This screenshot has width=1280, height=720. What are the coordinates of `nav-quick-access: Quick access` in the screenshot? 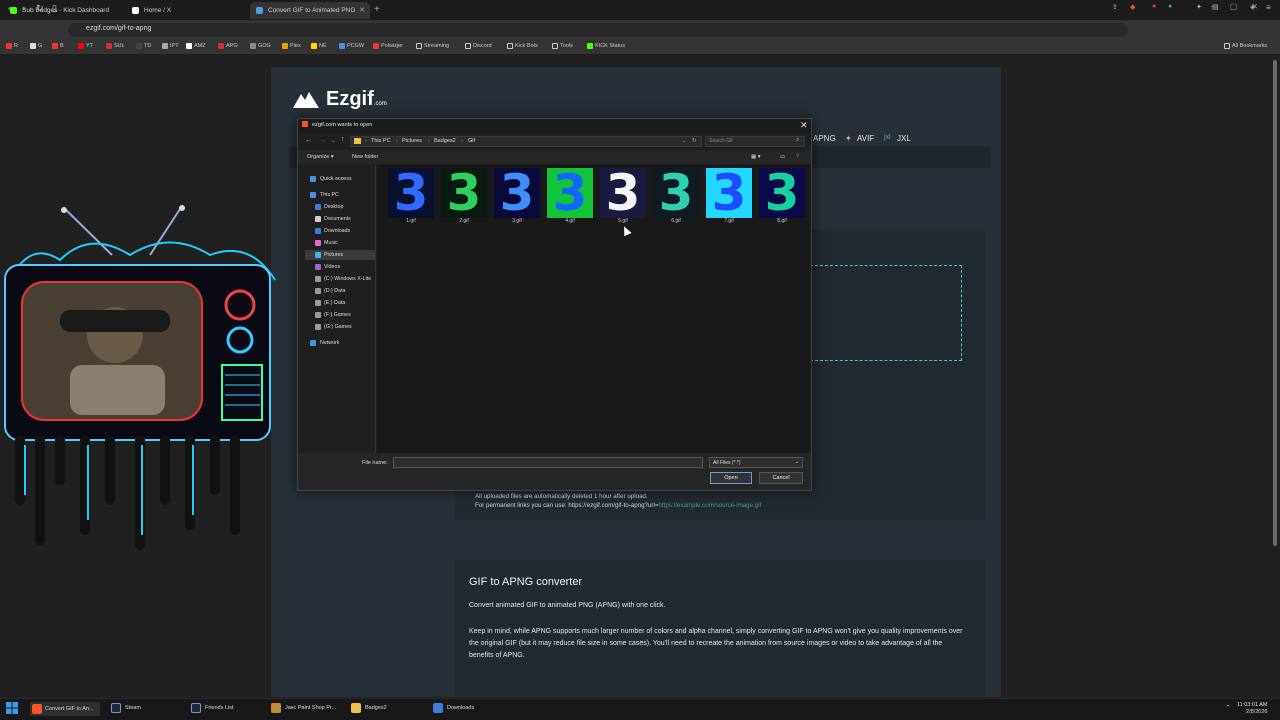 It's located at (340, 179).